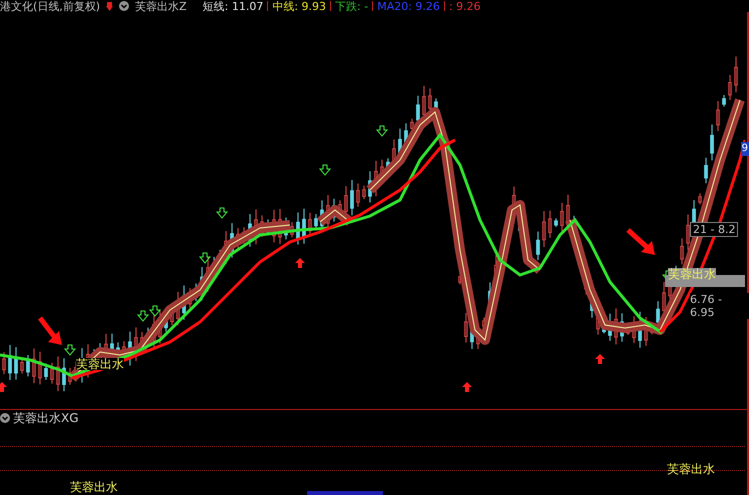  What do you see at coordinates (335, 215) in the screenshot?
I see `trend-band` at bounding box center [335, 215].